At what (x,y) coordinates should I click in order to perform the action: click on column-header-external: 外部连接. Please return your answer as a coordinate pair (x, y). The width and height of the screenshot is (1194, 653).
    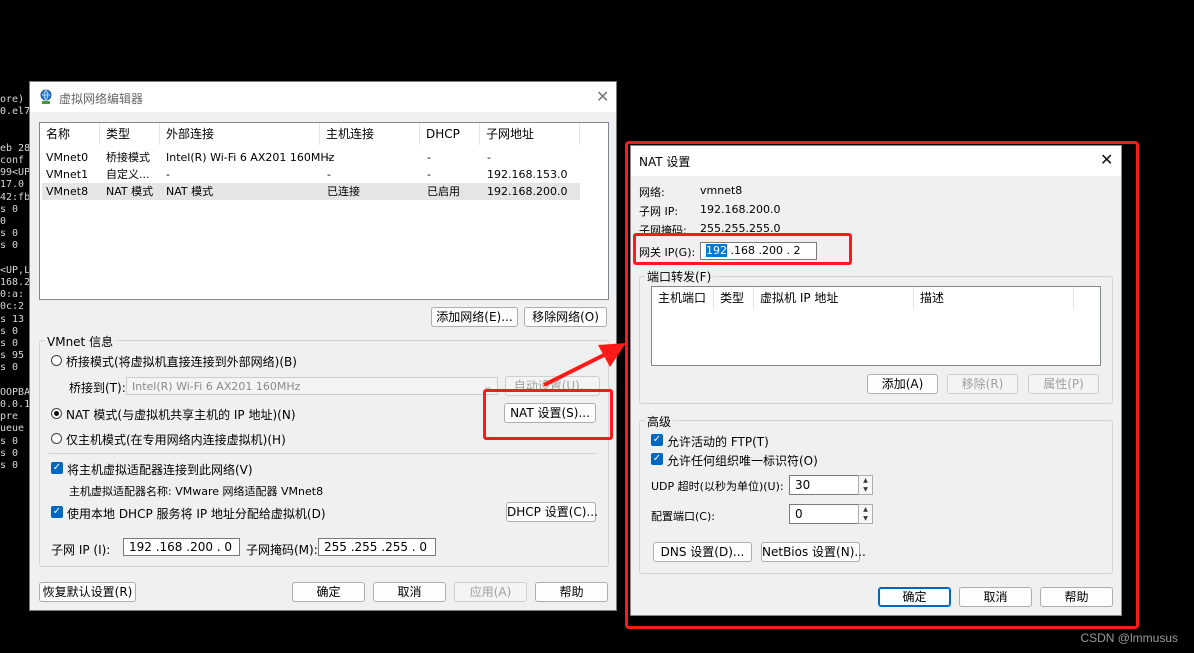
    Looking at the image, I should click on (240, 134).